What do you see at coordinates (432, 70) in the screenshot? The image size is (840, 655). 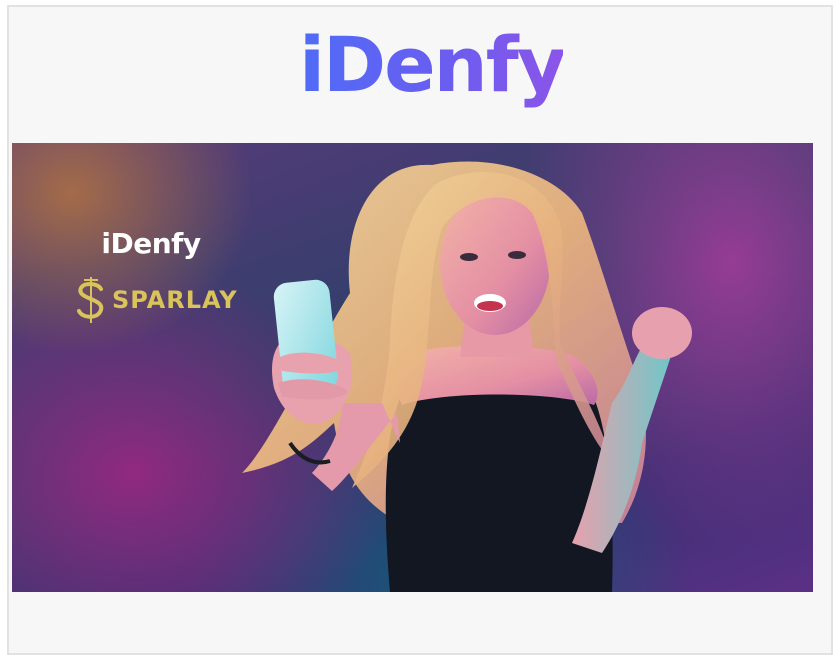 I see `idenfy-logo: iDenfy` at bounding box center [432, 70].